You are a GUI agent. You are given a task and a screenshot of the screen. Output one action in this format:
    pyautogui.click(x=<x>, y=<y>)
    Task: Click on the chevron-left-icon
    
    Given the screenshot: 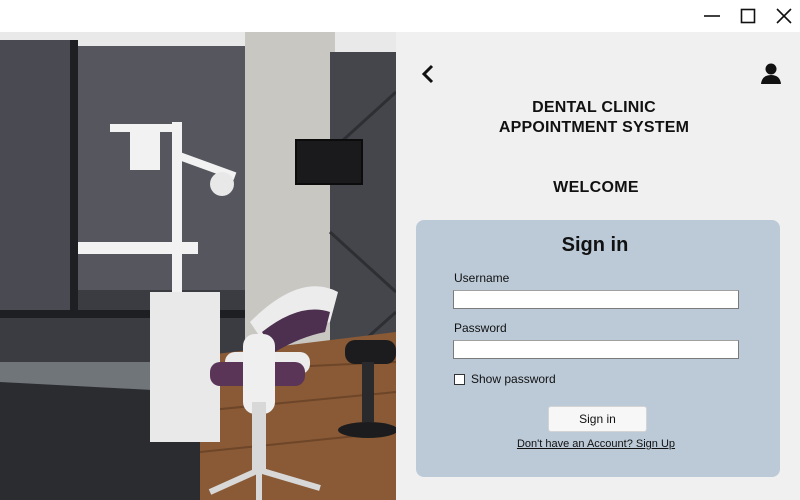 What is the action you would take?
    pyautogui.click(x=427, y=74)
    